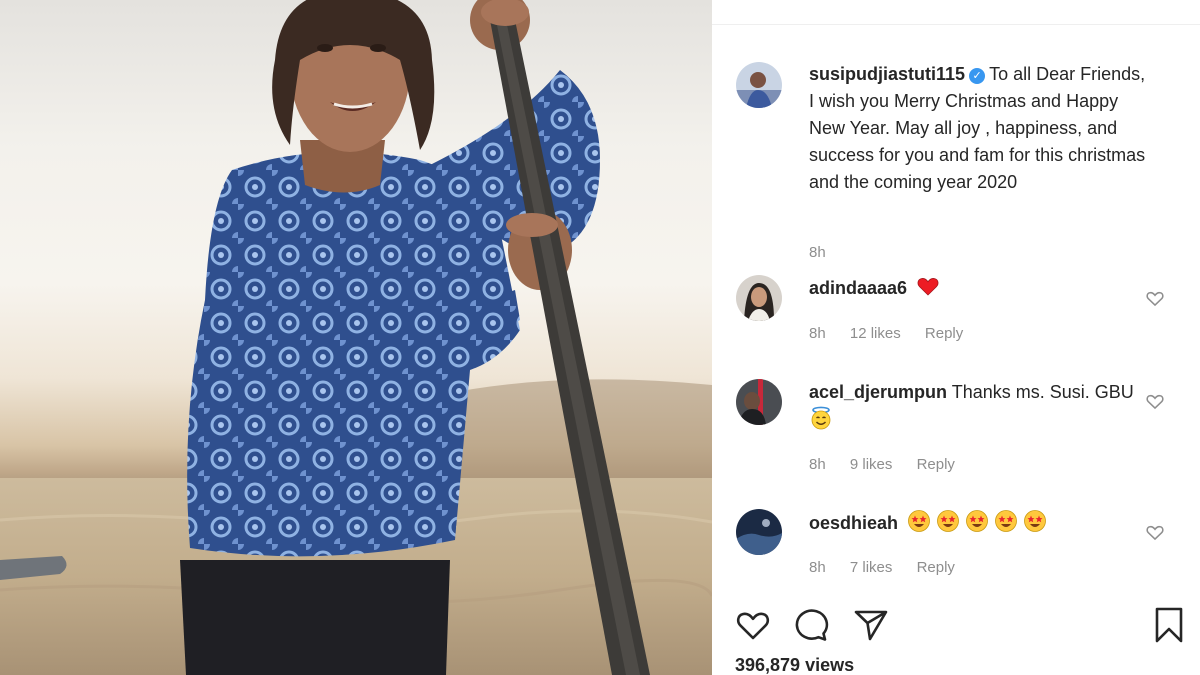 This screenshot has width=1200, height=675. I want to click on post-action-bar, so click(956, 626).